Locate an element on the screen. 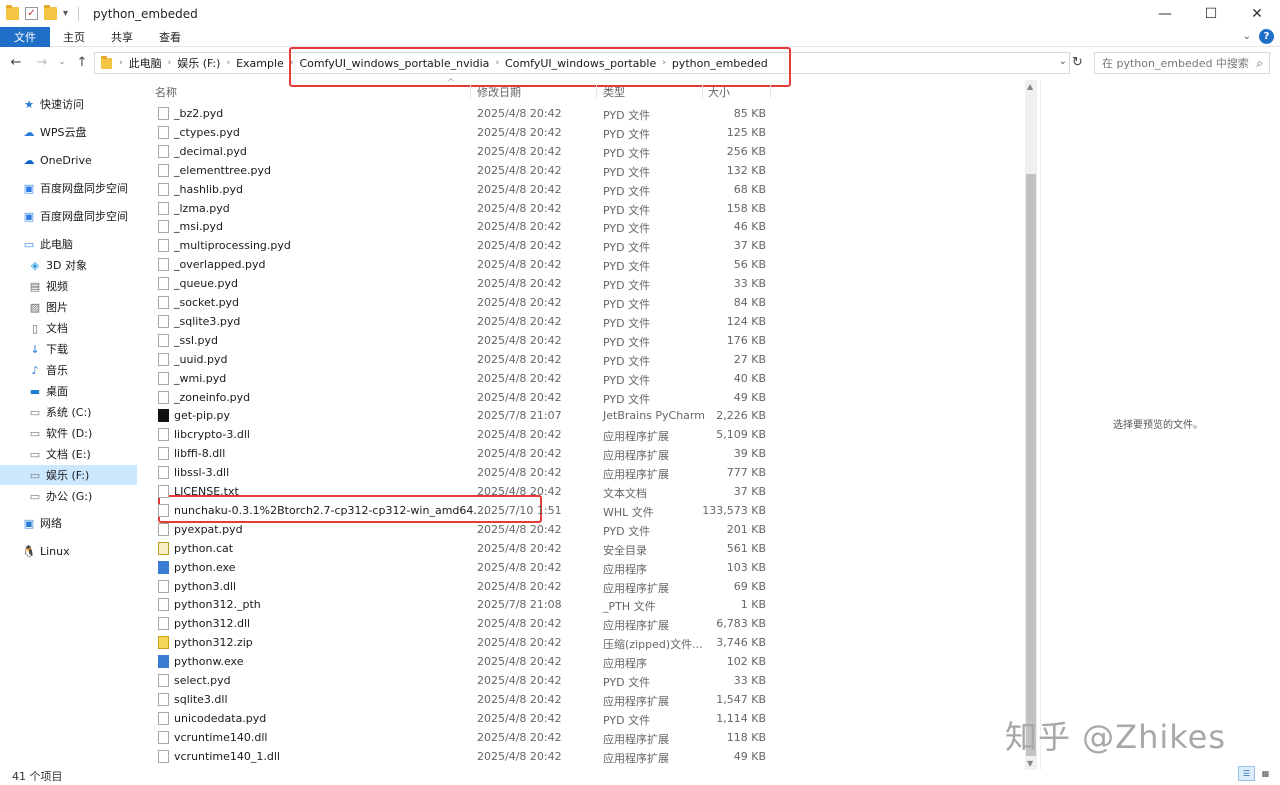 The width and height of the screenshot is (1280, 785). sidebar-item-3d-objects: ◈ 3D 对象 is located at coordinates (57, 265).